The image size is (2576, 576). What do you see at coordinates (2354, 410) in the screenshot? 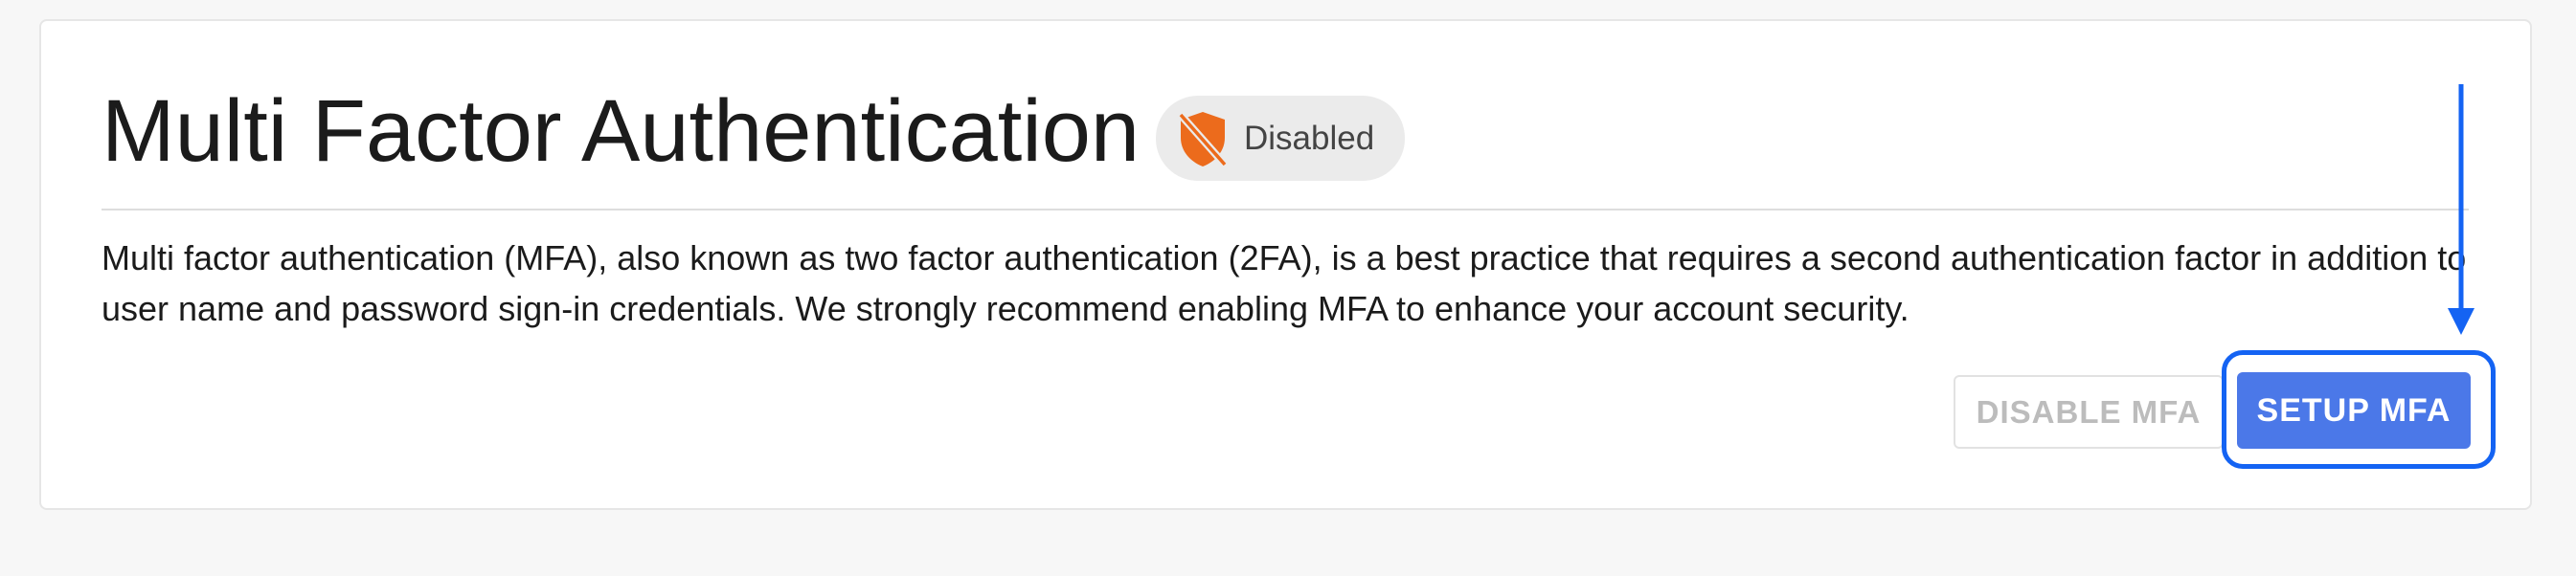
I see `setup-mfa-button: SETUP MFA` at bounding box center [2354, 410].